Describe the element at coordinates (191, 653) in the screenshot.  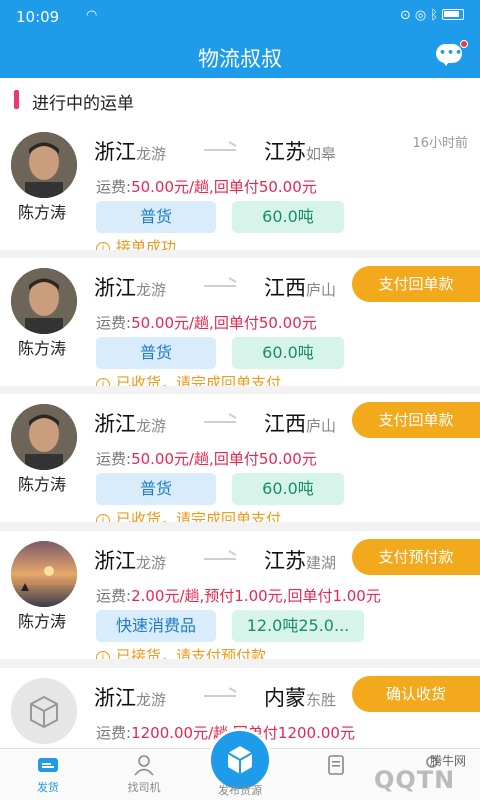
I see `status-text: 已接货，请支付预付款` at that location.